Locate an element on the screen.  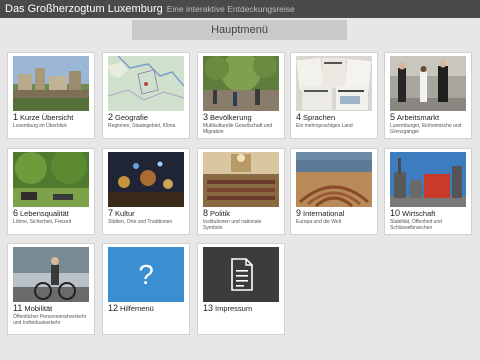
square-people-photo is located at coordinates (241, 83).